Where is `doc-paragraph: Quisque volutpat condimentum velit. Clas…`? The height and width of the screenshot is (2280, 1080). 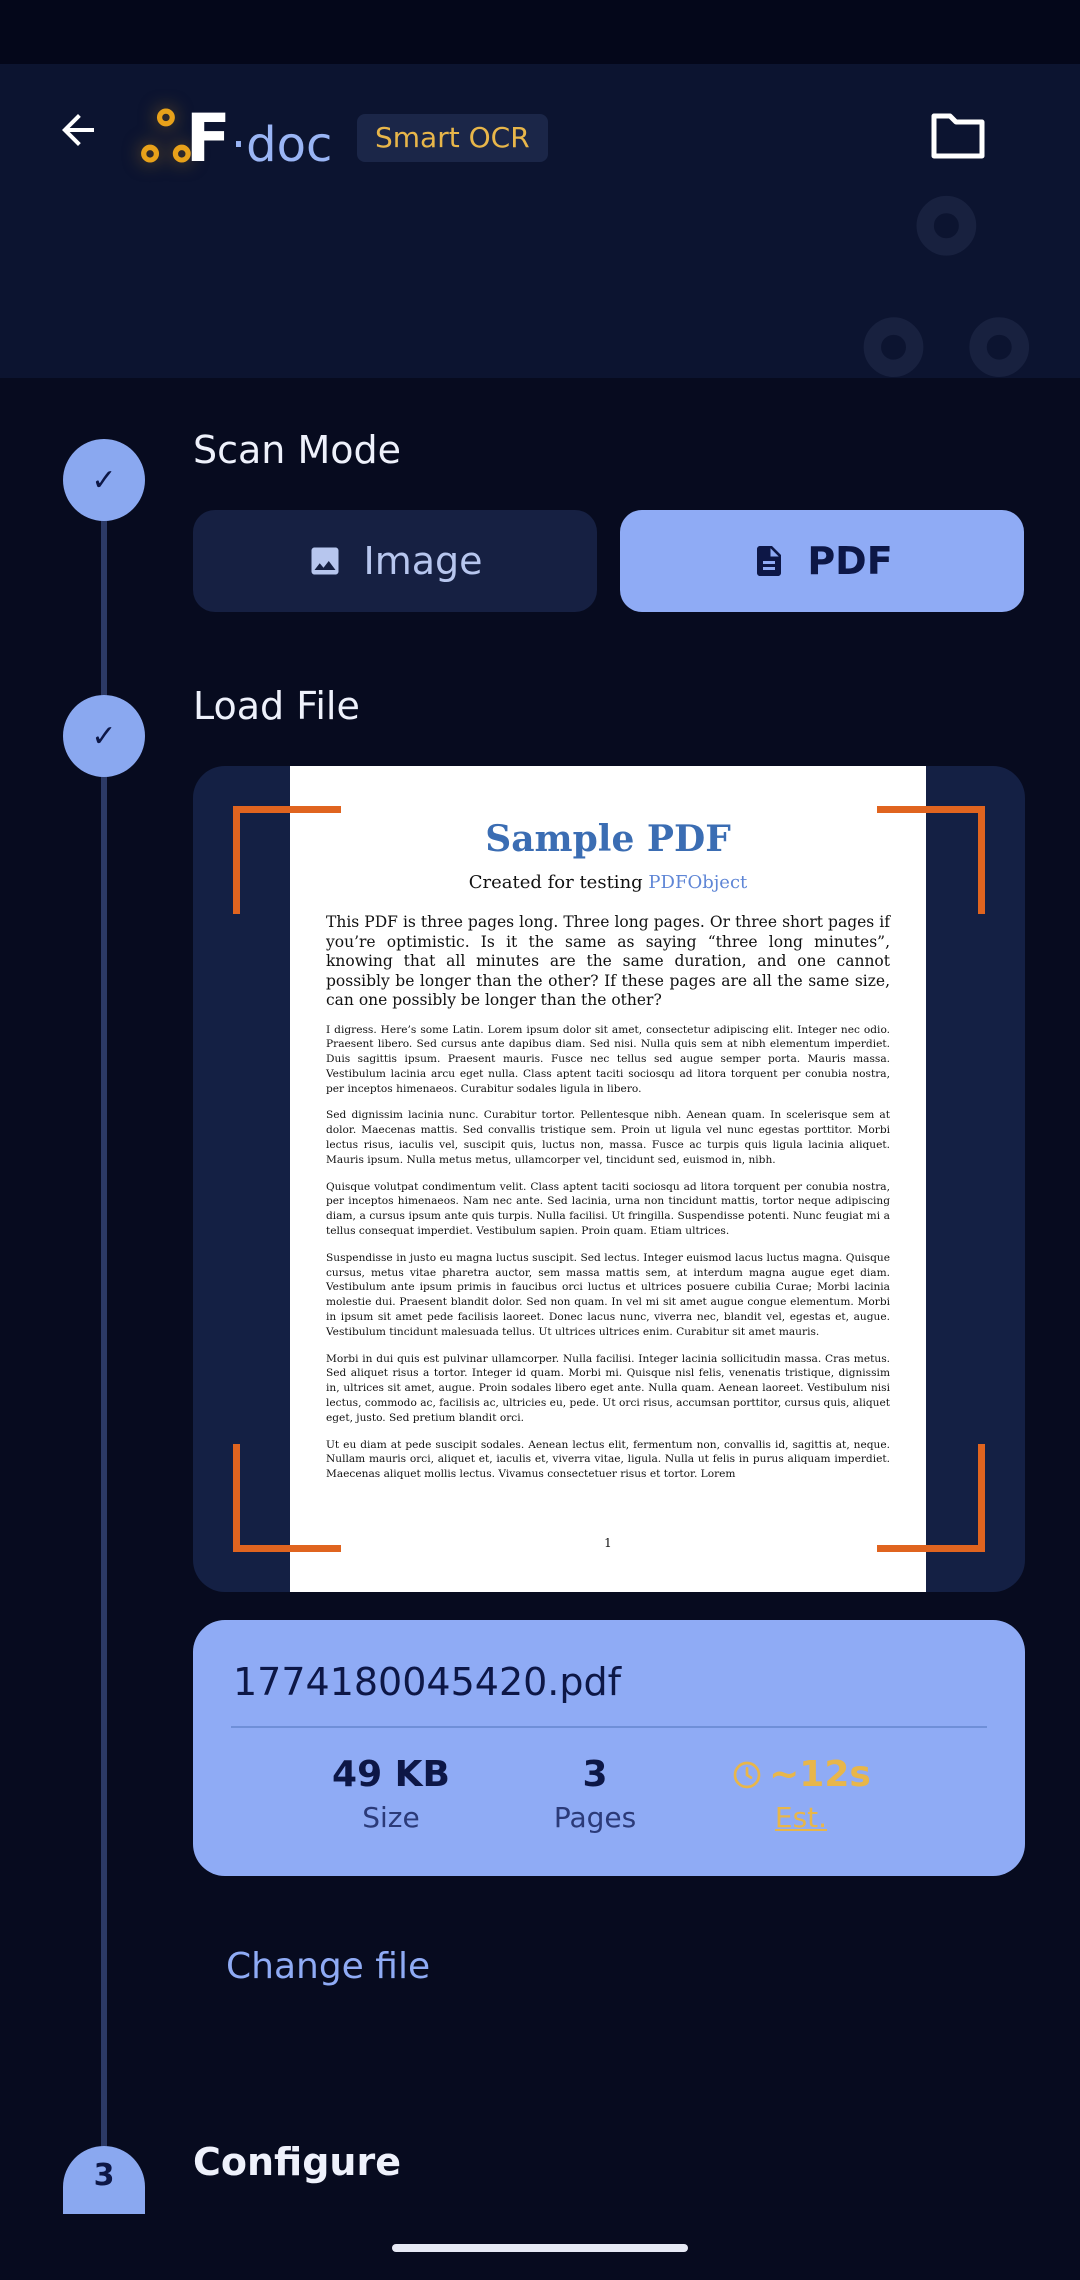 doc-paragraph: Quisque volutpat condimentum velit. Clas… is located at coordinates (608, 1209).